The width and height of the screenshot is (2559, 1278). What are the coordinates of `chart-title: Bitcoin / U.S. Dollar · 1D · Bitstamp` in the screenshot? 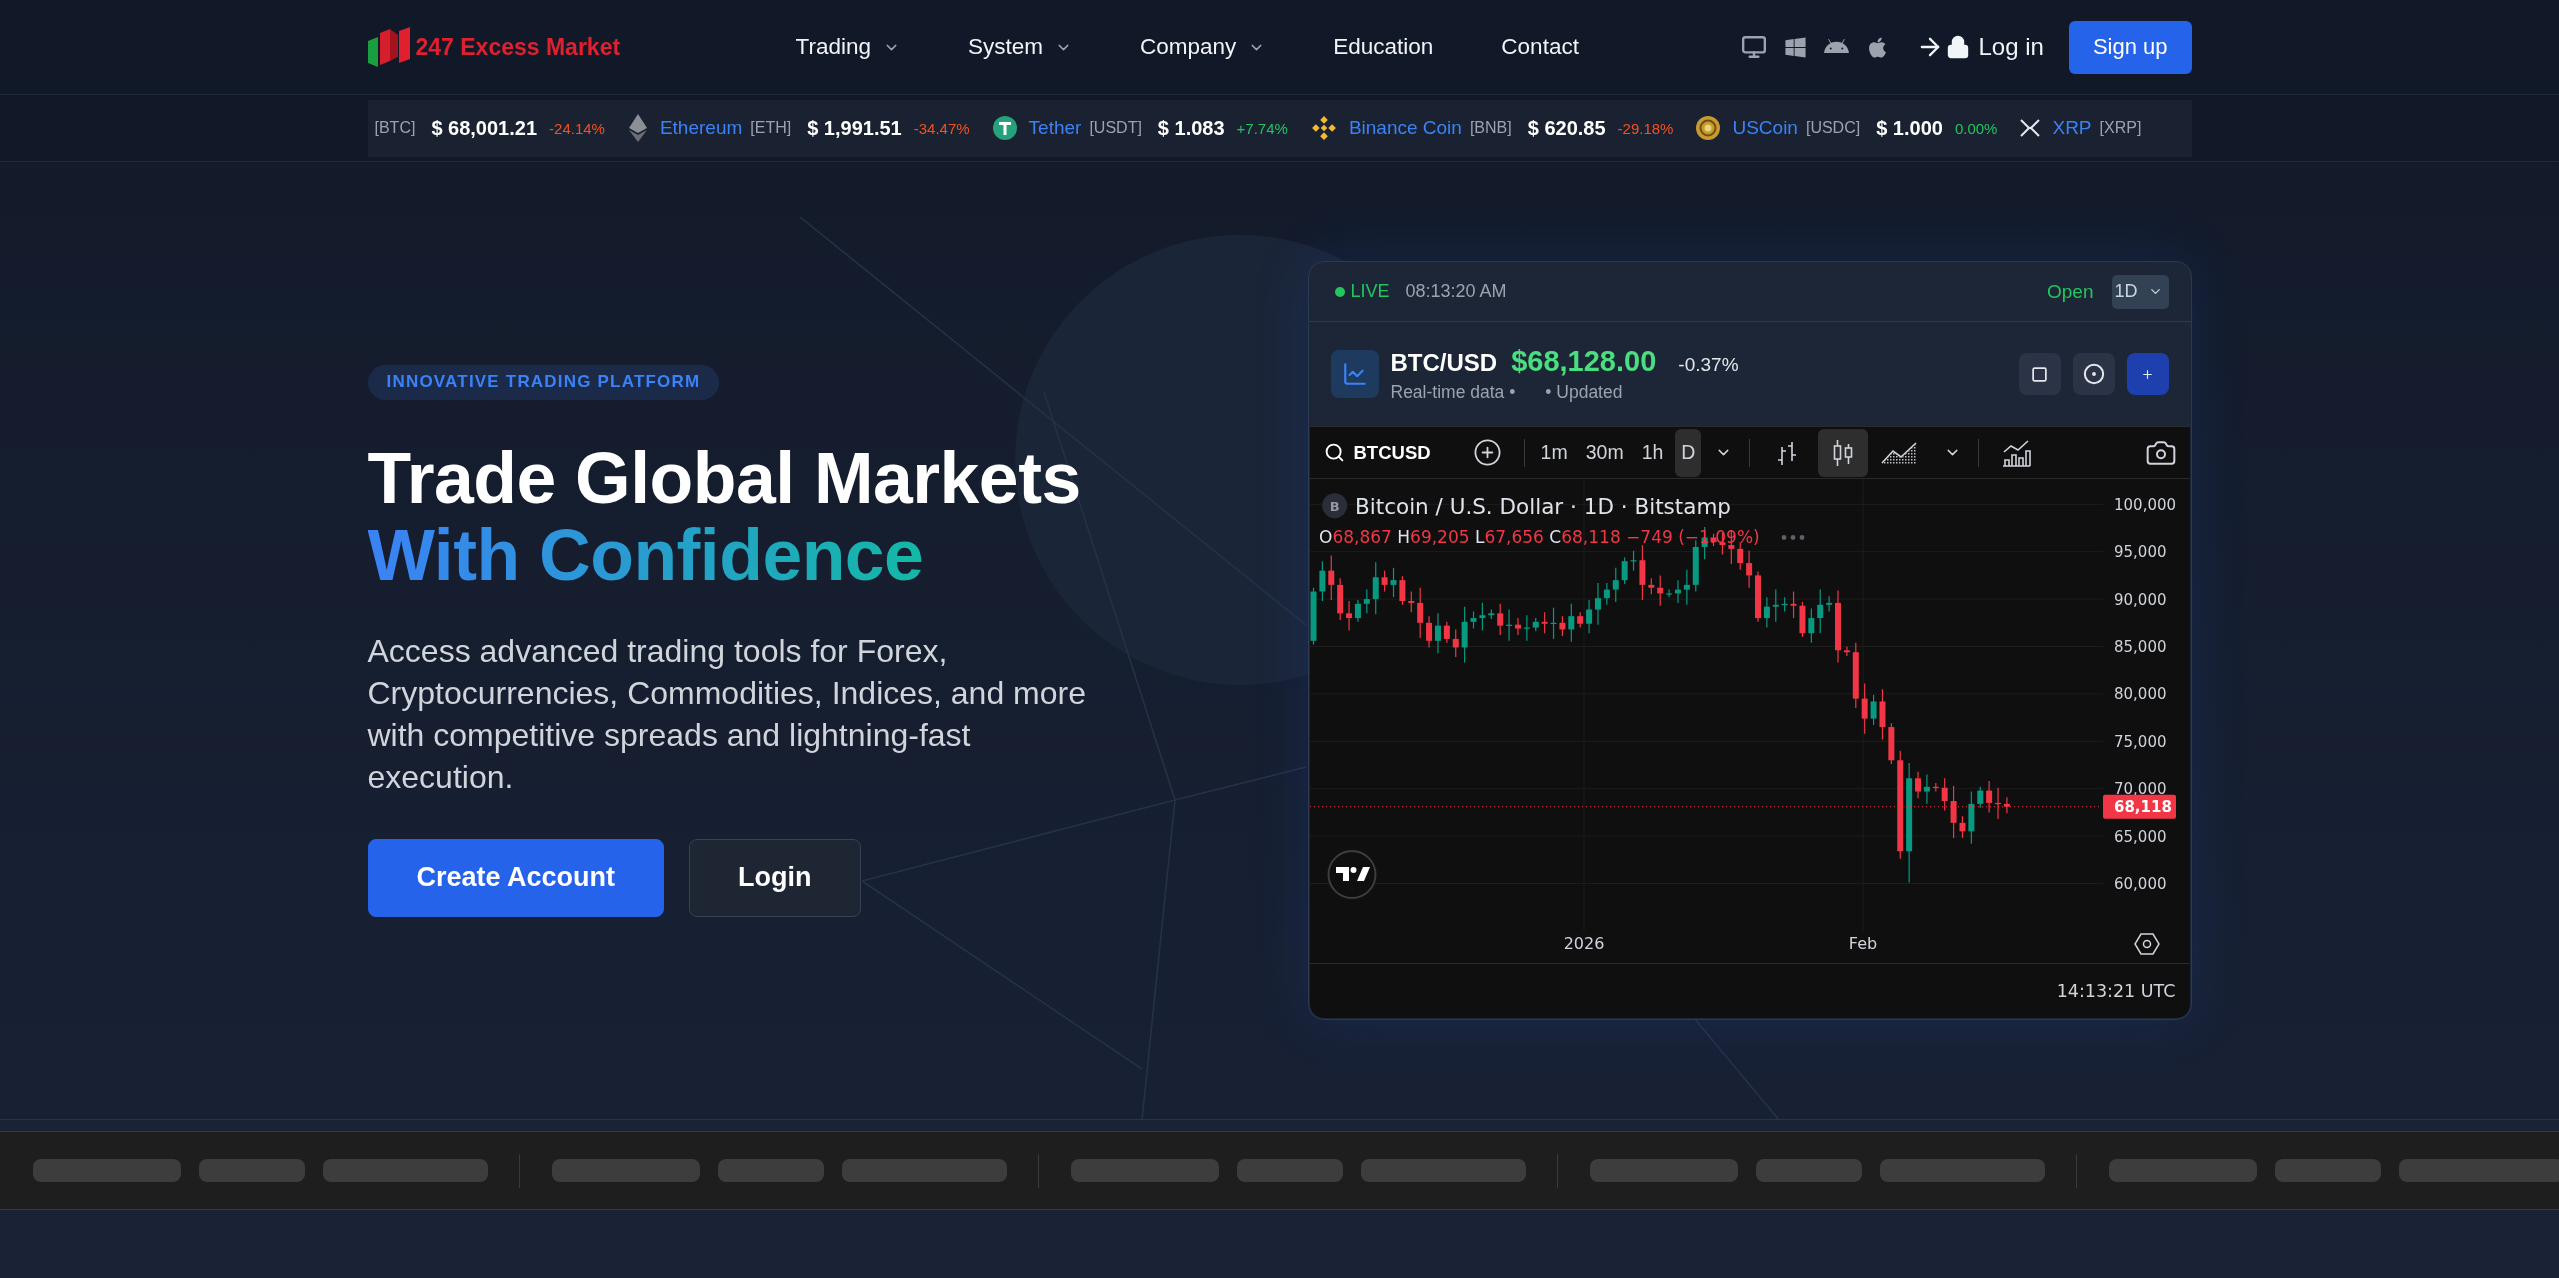 It's located at (1542, 506).